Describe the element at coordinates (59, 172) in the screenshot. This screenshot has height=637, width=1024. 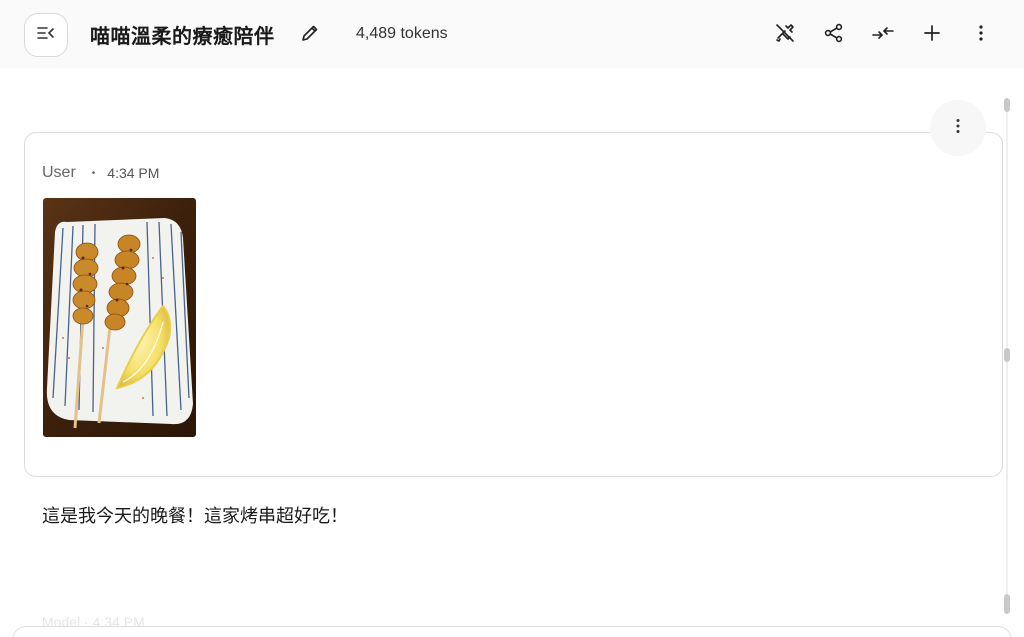
I see `message-author: User` at that location.